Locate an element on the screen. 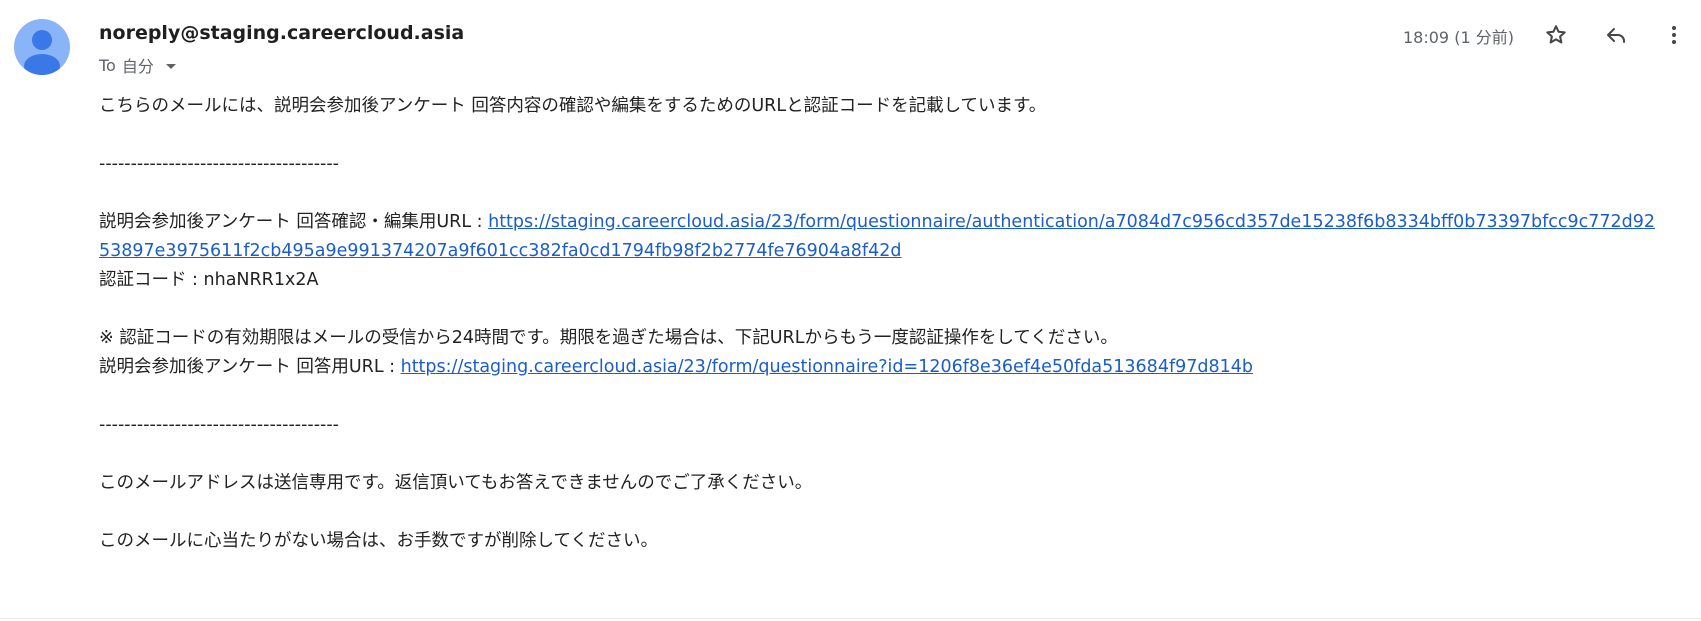 This screenshot has height=621, width=1701. sender-avatar is located at coordinates (42, 47).